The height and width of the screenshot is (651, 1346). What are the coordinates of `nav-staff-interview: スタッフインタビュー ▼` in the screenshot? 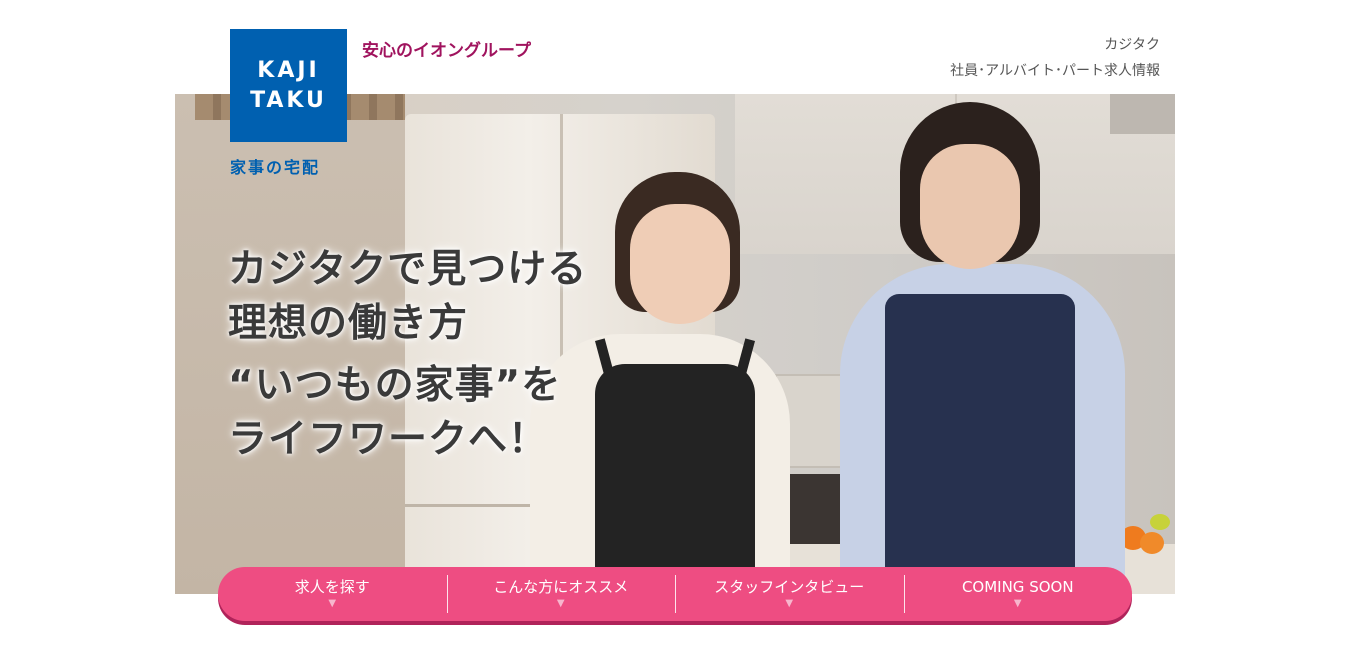 It's located at (789, 594).